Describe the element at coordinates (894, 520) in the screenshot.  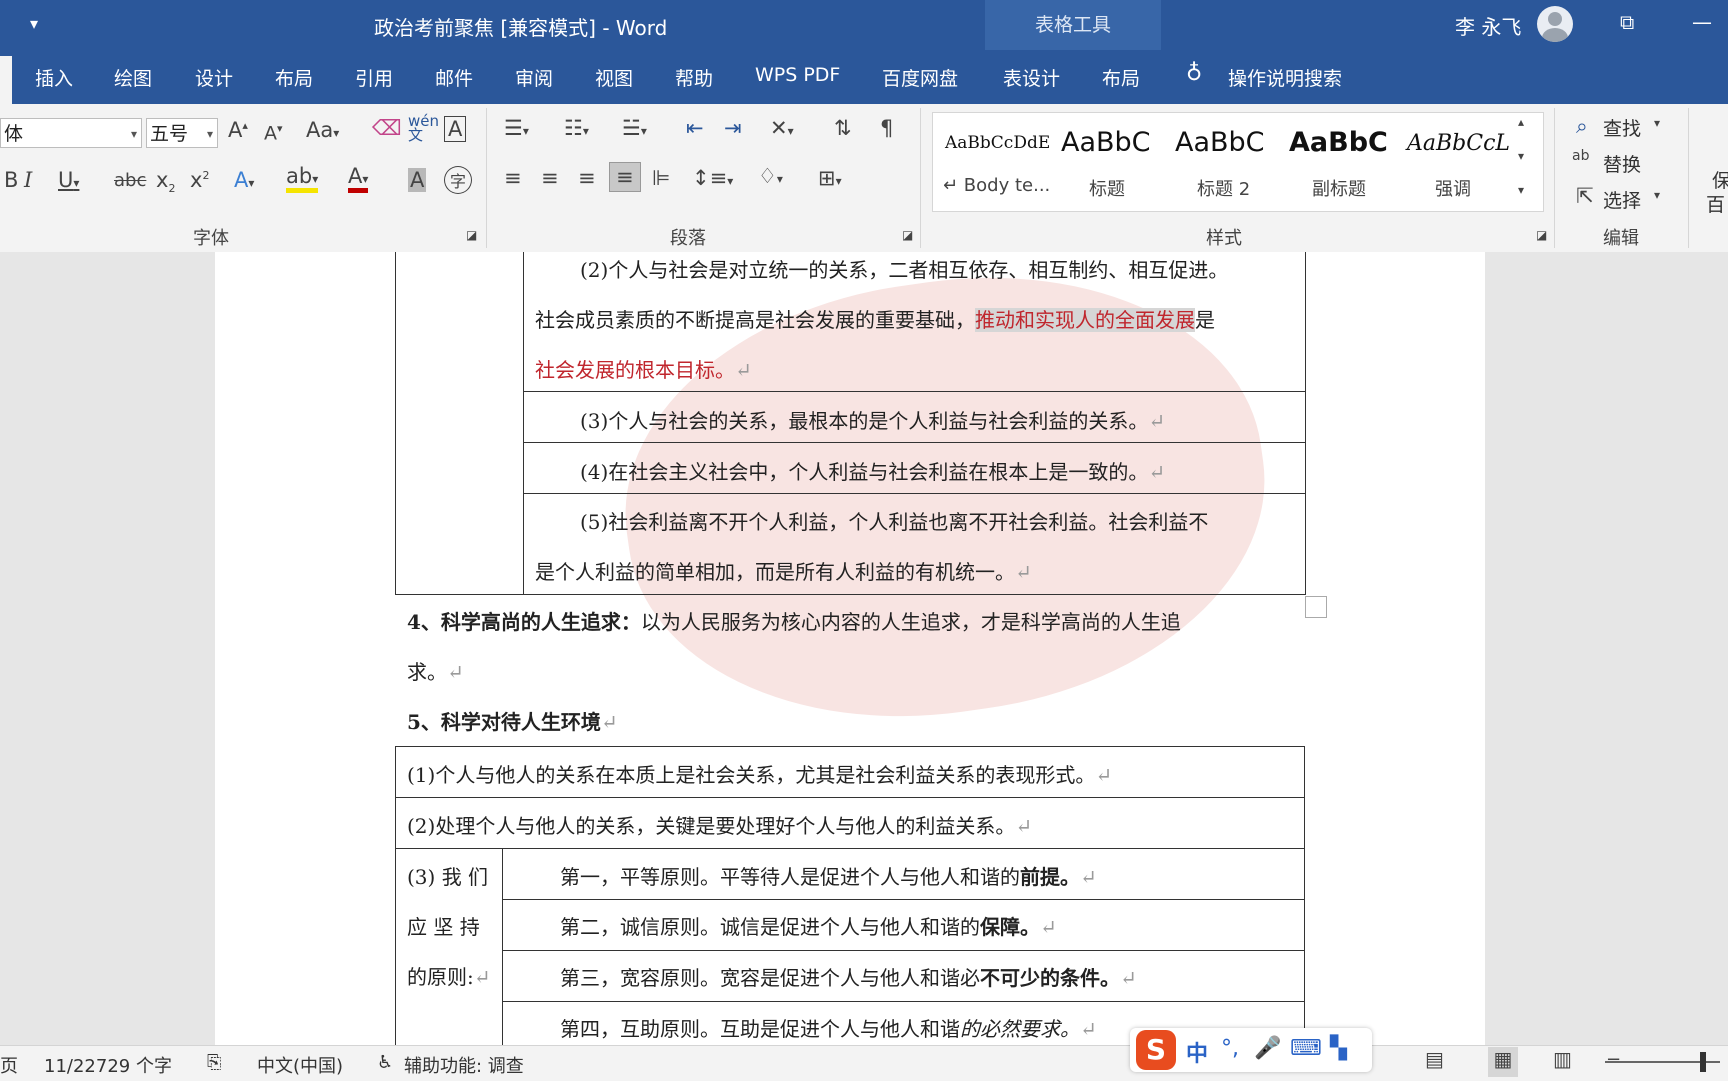
I see `table1-cell-text: (5)社会利益离不开个人利益，个人利益也离不开社会利益。社会利益不` at that location.